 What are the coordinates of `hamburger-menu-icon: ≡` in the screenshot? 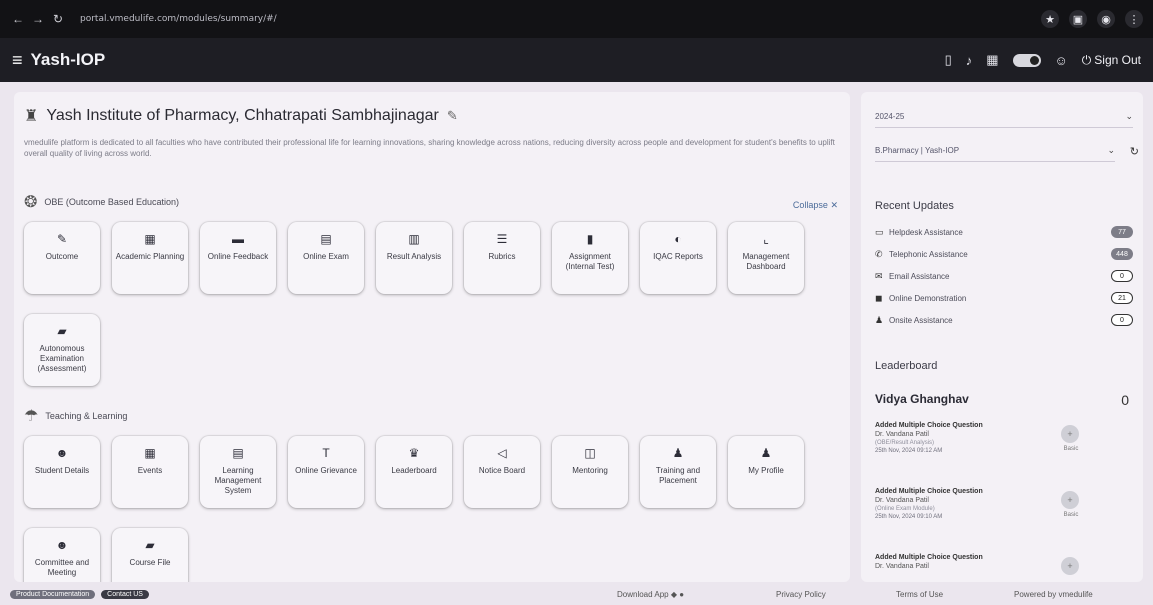 It's located at (17, 60).